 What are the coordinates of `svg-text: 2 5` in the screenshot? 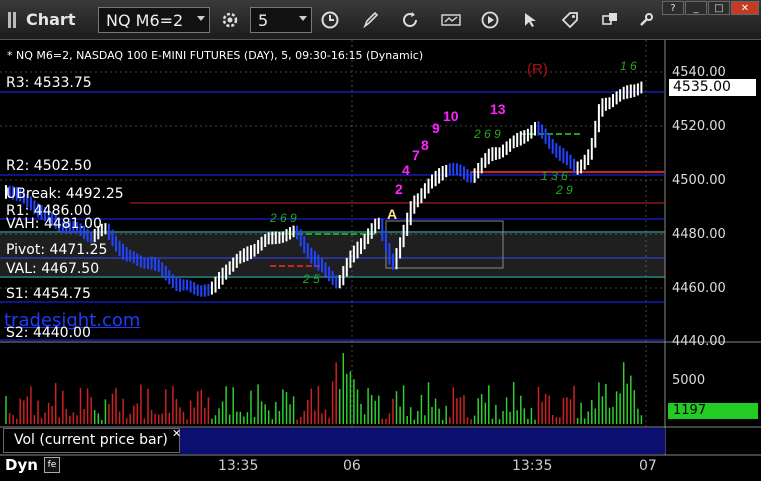 It's located at (311, 279).